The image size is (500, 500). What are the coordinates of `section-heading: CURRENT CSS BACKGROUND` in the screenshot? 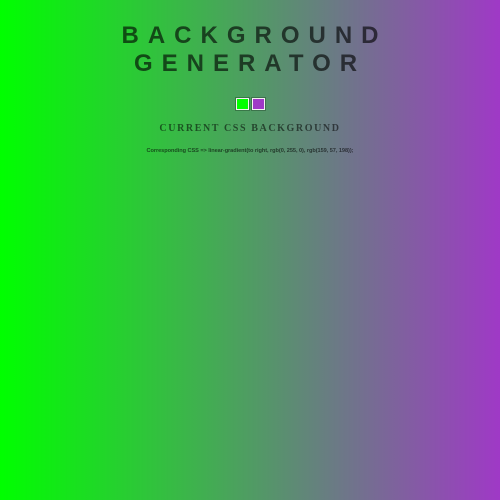 It's located at (250, 128).